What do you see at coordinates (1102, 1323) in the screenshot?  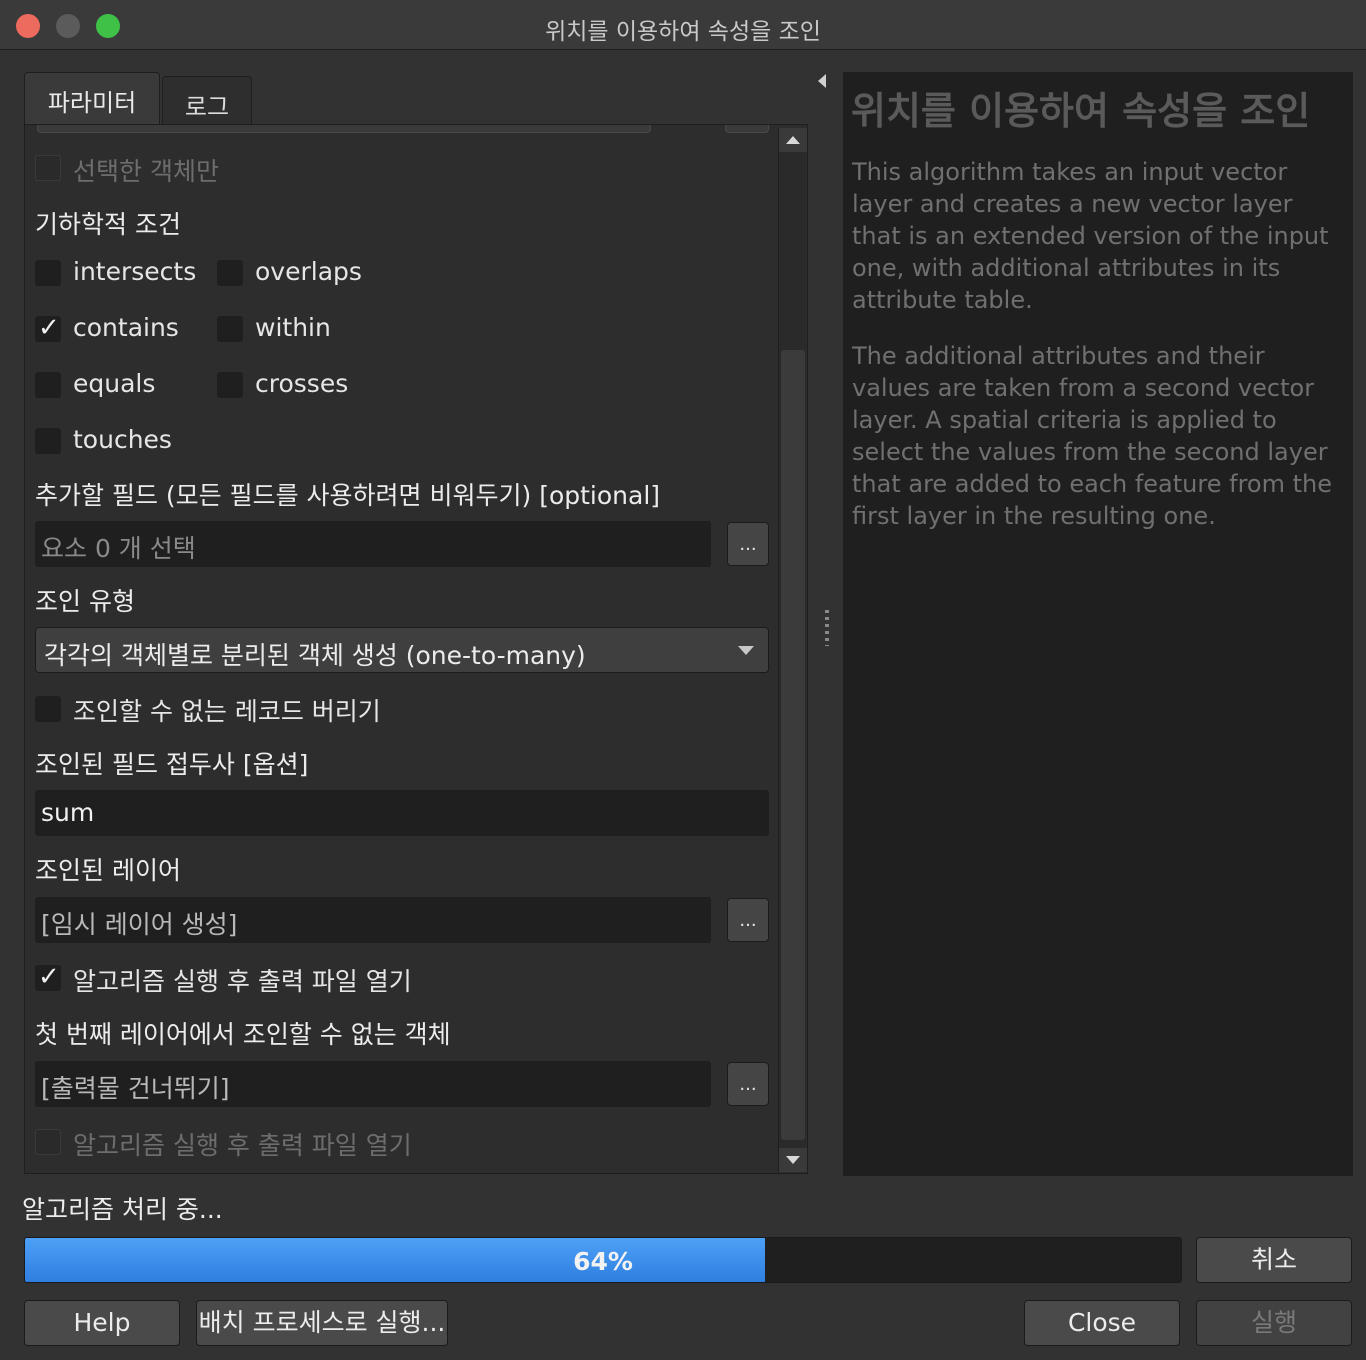 I see `close-button: Close` at bounding box center [1102, 1323].